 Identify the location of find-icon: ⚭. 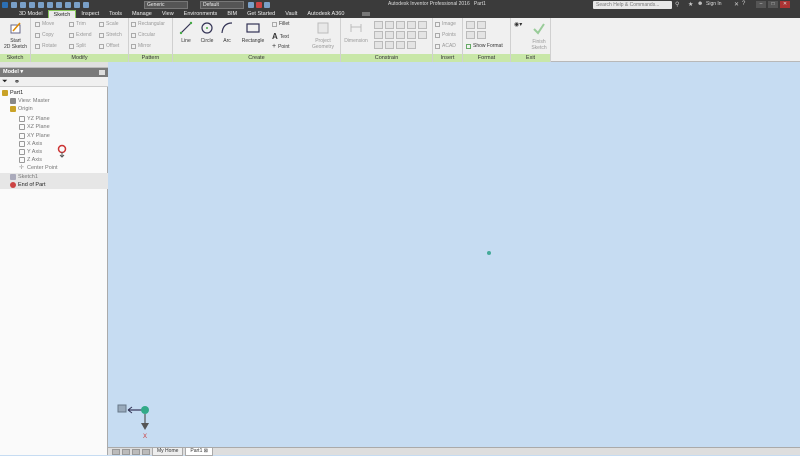
(17, 82).